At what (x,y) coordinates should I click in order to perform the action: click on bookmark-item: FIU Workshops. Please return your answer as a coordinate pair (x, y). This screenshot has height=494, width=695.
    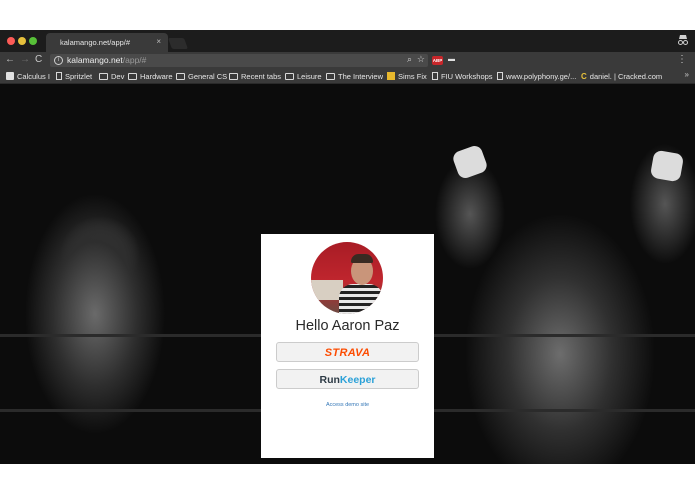
    Looking at the image, I should click on (462, 76).